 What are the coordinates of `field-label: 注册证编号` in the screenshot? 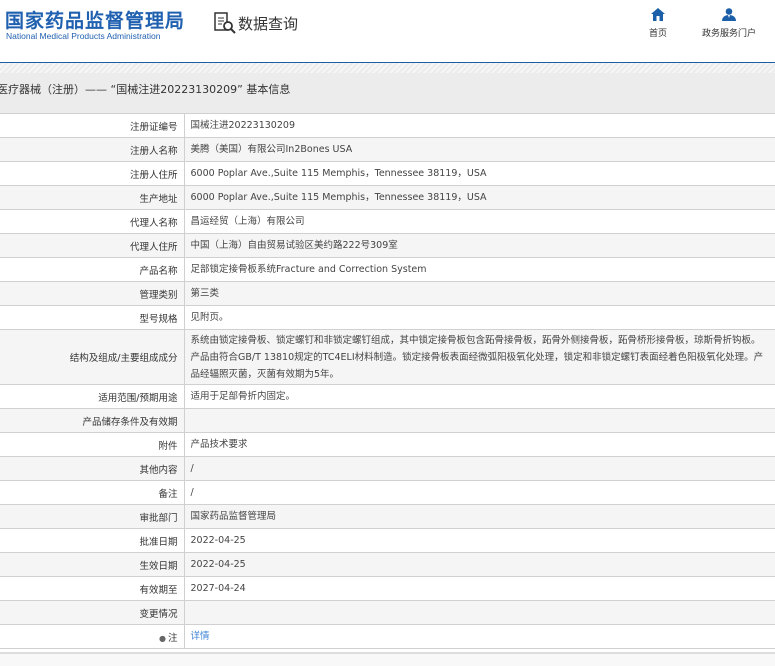 It's located at (92, 125).